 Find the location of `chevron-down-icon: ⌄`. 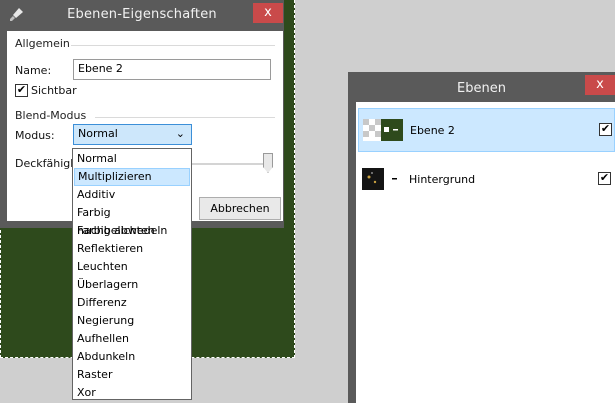

chevron-down-icon: ⌄ is located at coordinates (180, 133).